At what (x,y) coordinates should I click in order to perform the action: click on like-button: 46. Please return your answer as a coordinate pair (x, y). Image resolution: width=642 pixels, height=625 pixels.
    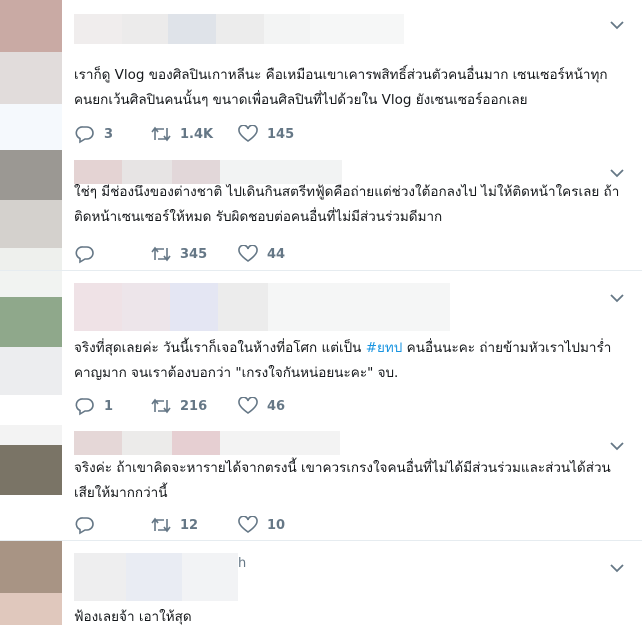
    Looking at the image, I should click on (277, 406).